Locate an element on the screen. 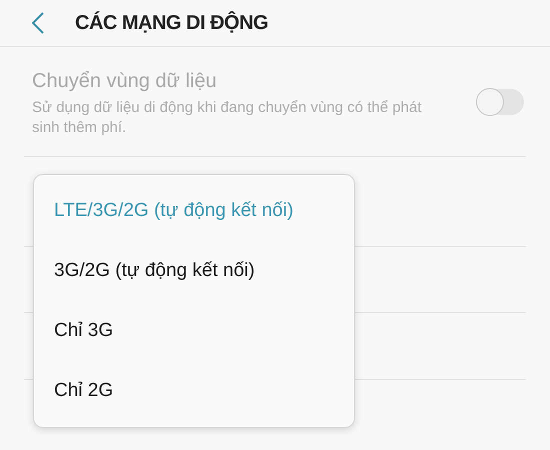 This screenshot has width=550, height=450. setting-description: Sử dụng dữ liệu di động khi đang chuyển vùng có thể phát sinh thêm phí. is located at coordinates (227, 118).